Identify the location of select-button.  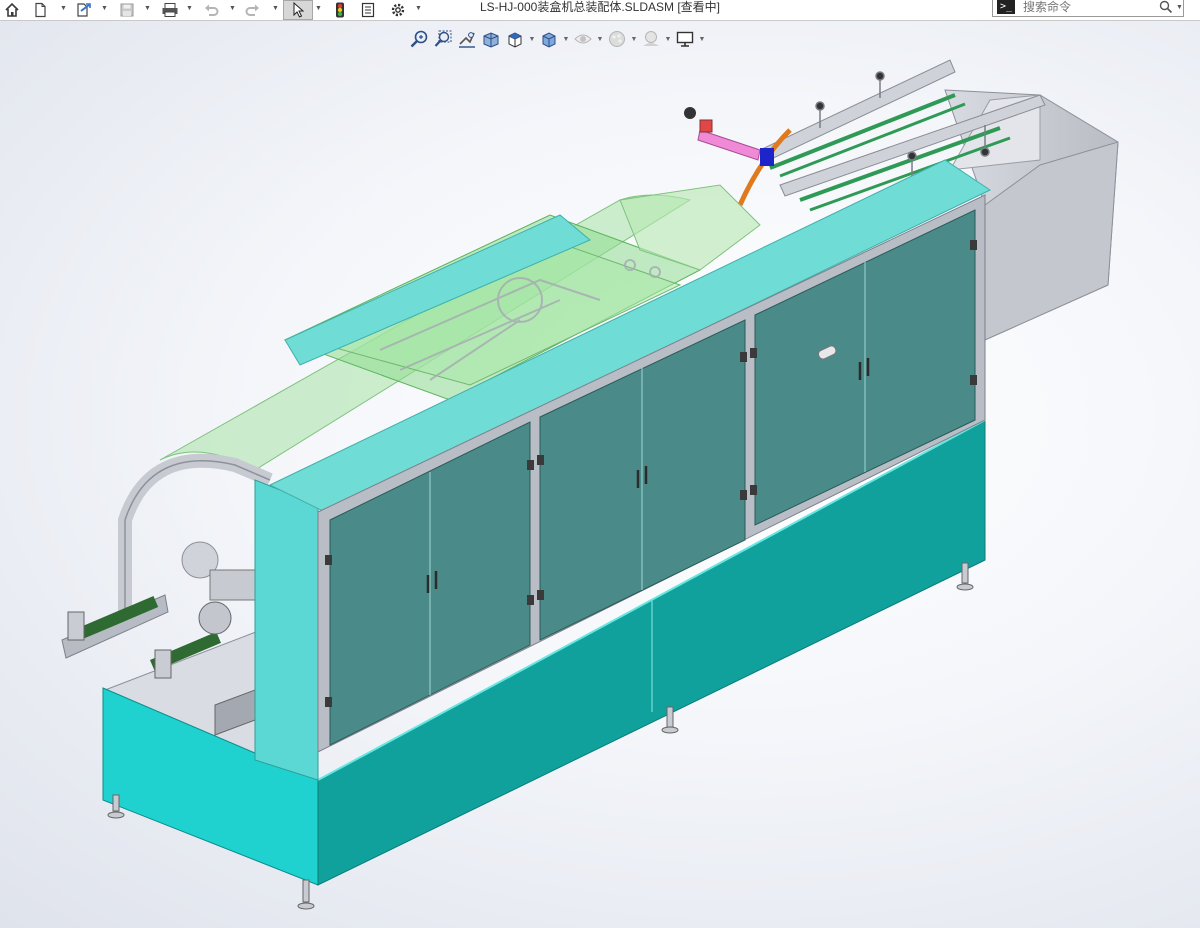
(298, 10).